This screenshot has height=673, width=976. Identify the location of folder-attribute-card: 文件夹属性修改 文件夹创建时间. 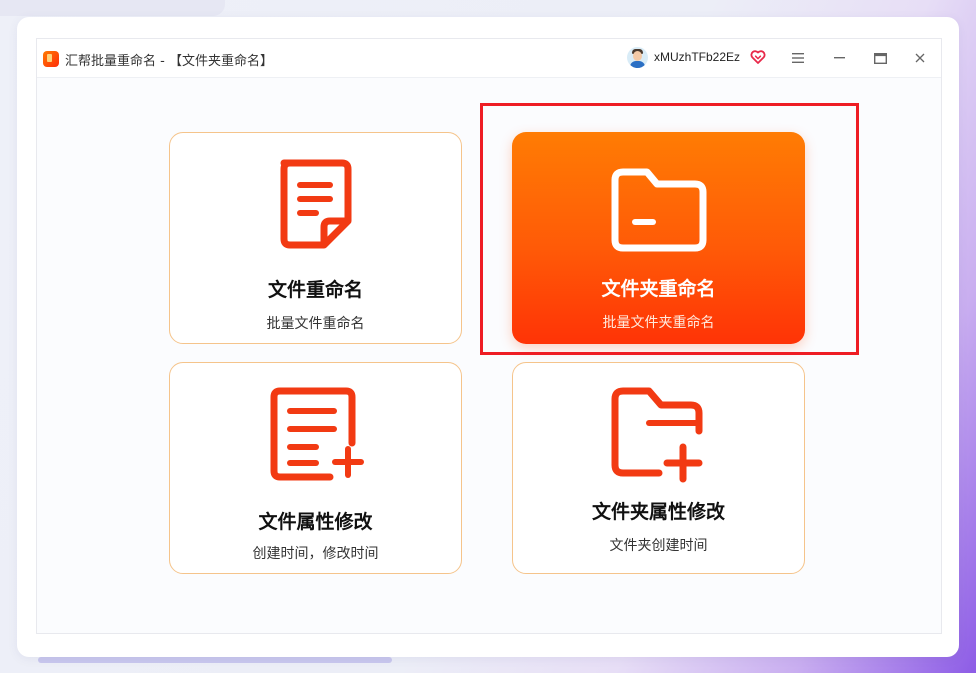
(658, 468).